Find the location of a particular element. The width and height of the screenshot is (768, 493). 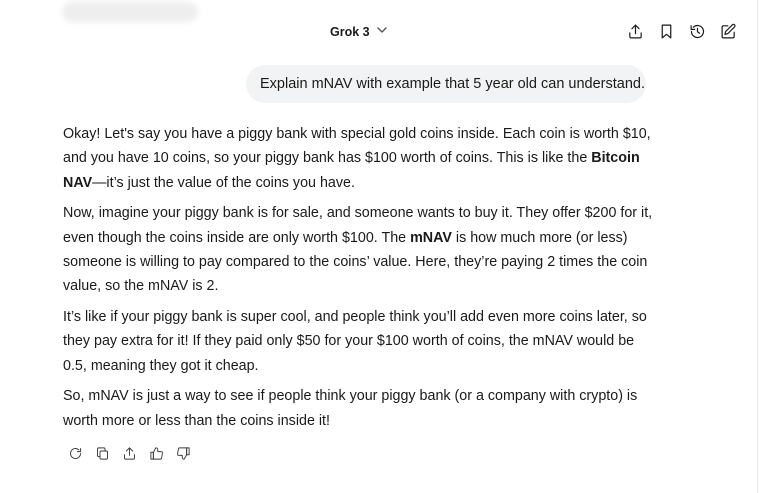

bold-term: mNAV is located at coordinates (431, 237).